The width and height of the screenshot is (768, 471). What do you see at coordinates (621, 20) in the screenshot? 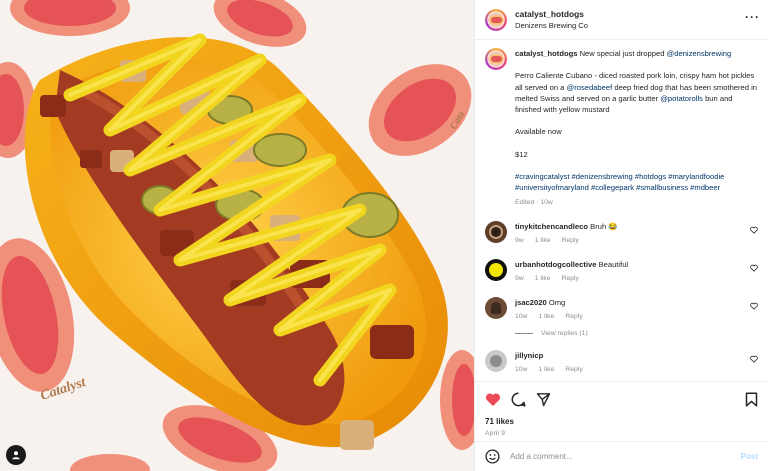
I see `post-header: catalyst_hotdogs Denizens Brewing Co ···` at bounding box center [621, 20].